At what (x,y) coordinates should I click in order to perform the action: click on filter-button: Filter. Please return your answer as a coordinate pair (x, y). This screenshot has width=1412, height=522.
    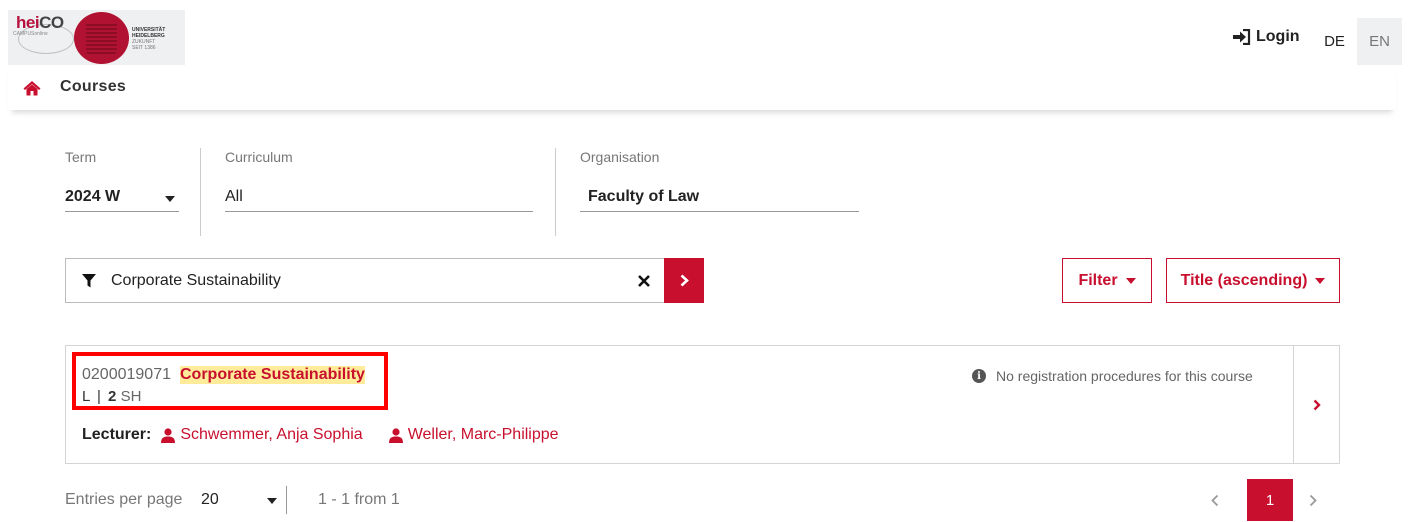
    Looking at the image, I should click on (1107, 280).